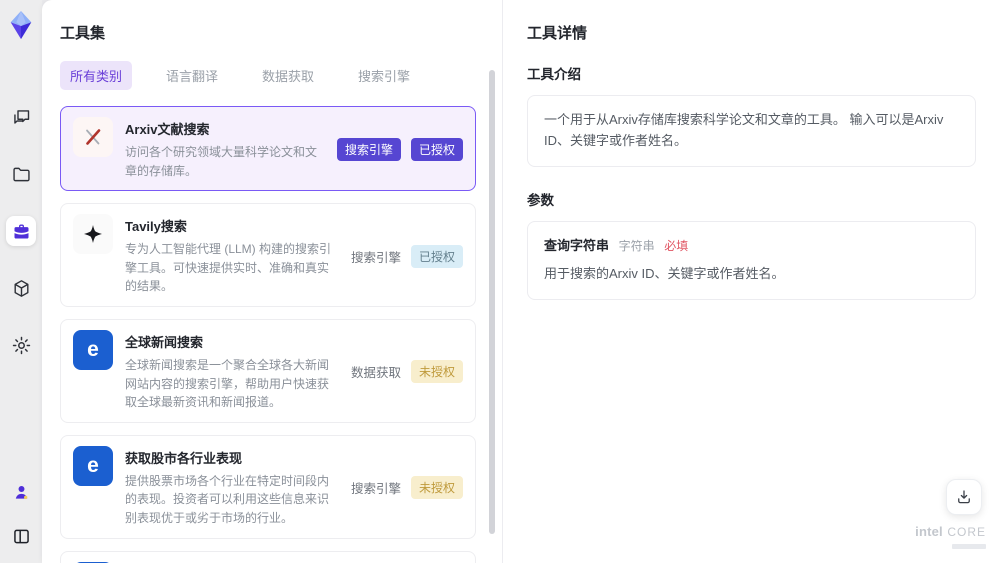  Describe the element at coordinates (21, 514) in the screenshot. I see `sidebar-bottom` at that location.